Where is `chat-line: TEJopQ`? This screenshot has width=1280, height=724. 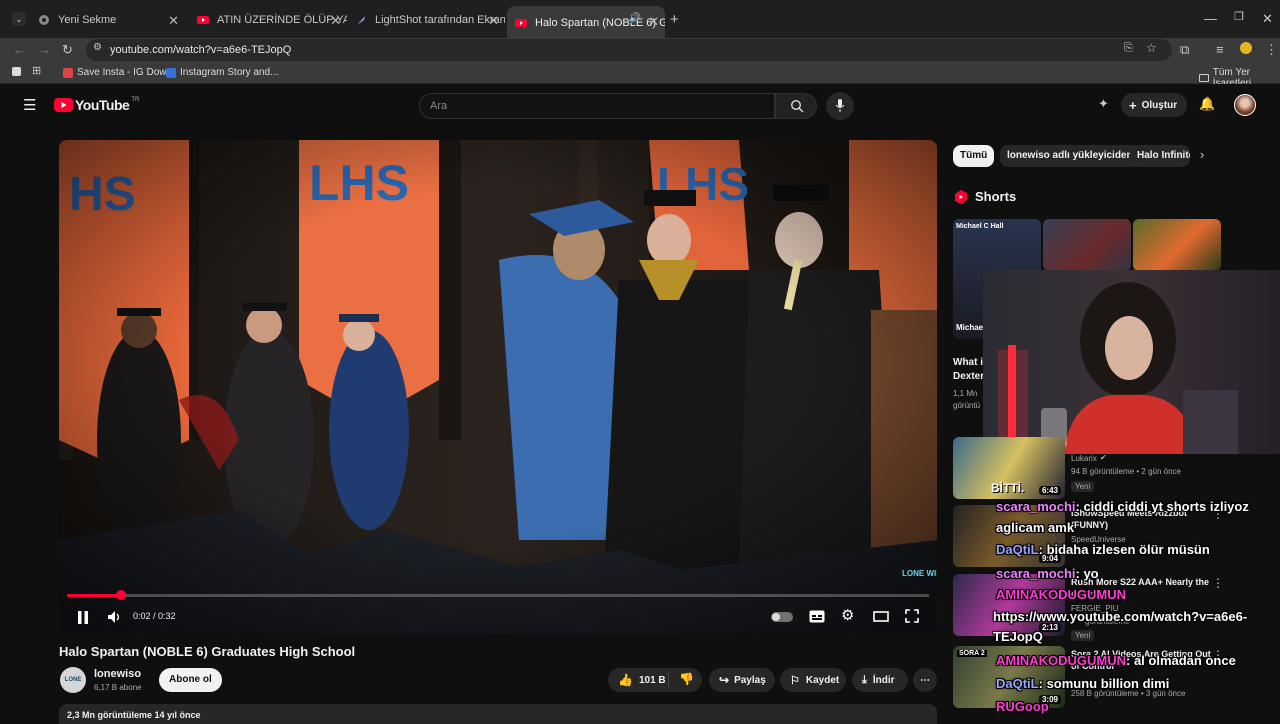
chat-line: TEJopQ is located at coordinates (1018, 636).